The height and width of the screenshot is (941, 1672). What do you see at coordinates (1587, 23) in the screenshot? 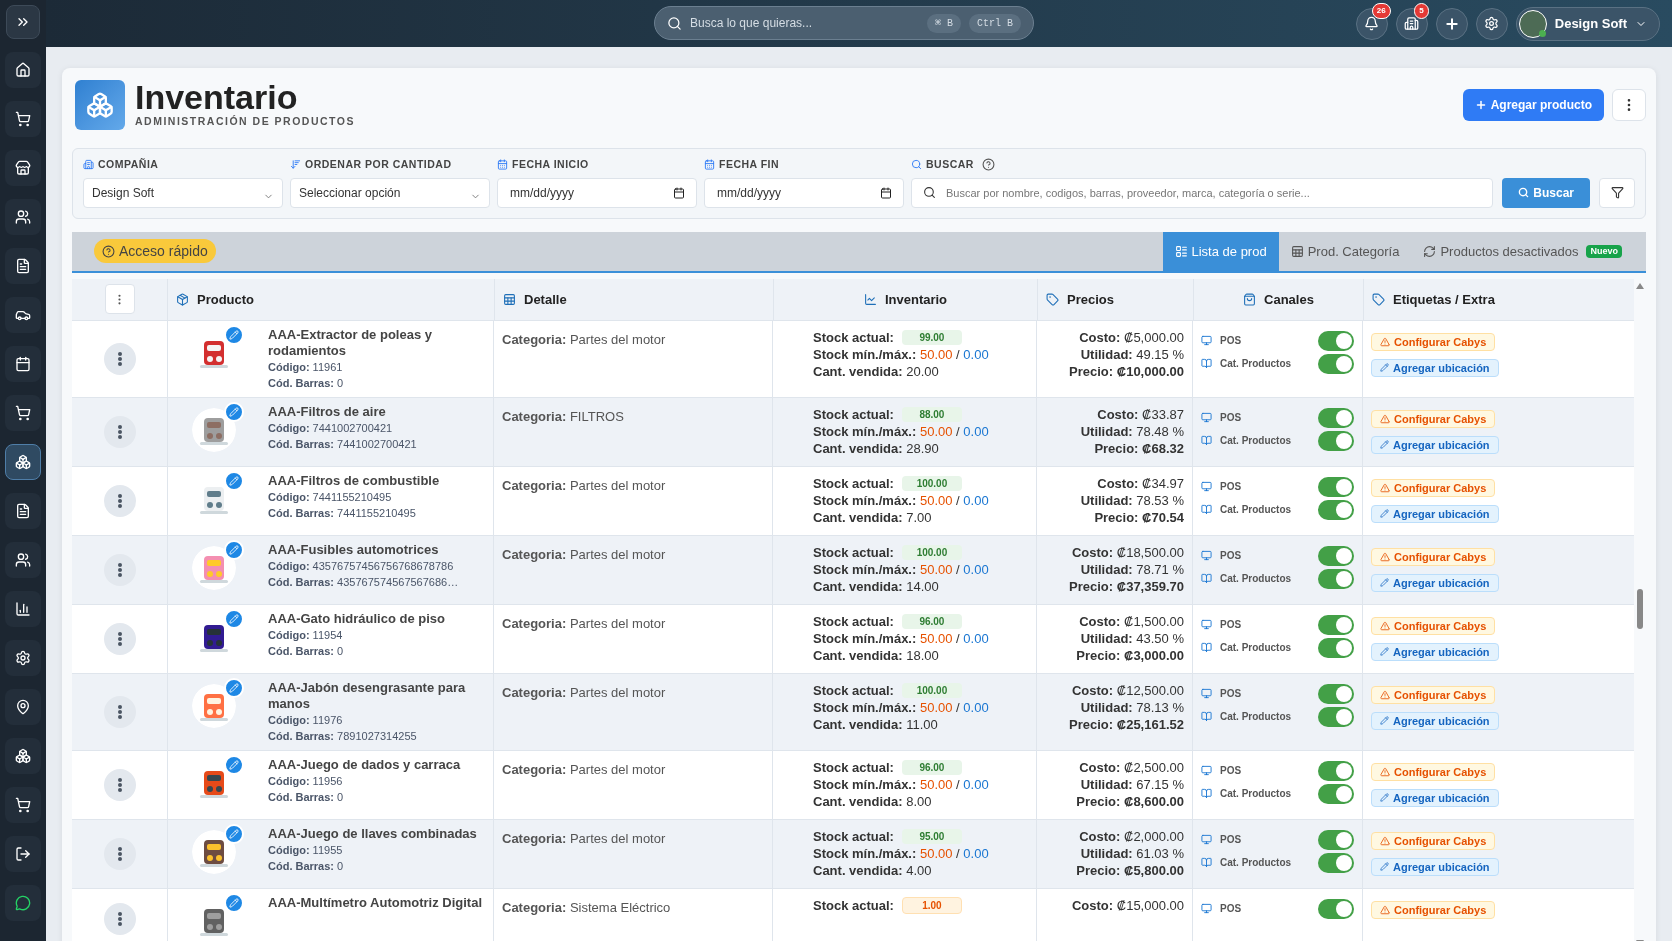
I see `user-menu-button: Design Soft` at bounding box center [1587, 23].